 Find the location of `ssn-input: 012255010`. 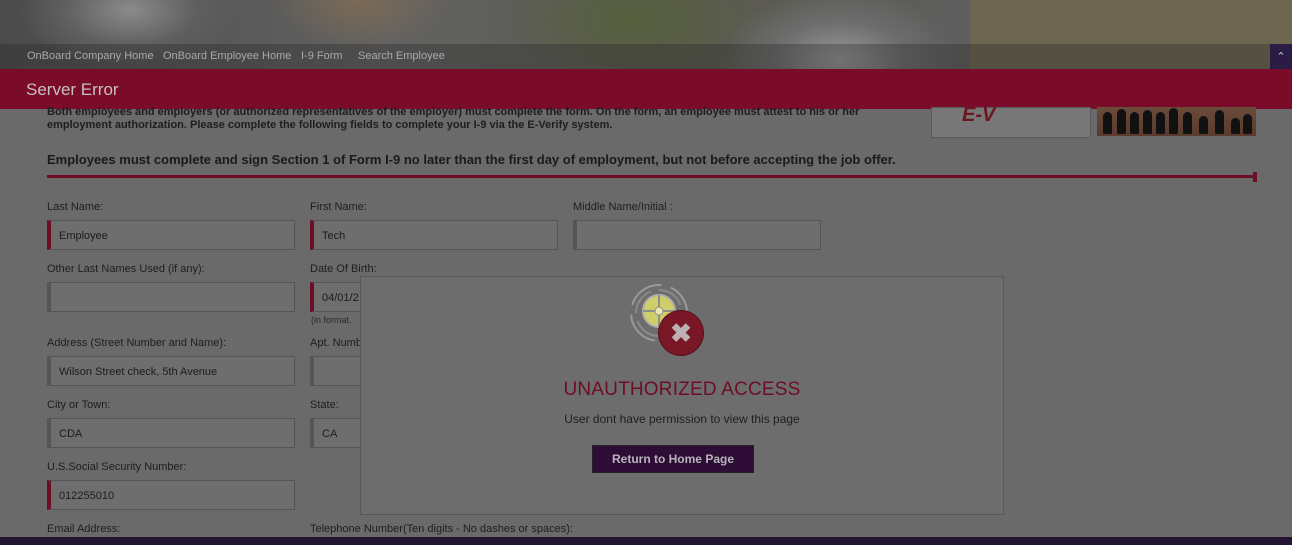

ssn-input: 012255010 is located at coordinates (171, 495).